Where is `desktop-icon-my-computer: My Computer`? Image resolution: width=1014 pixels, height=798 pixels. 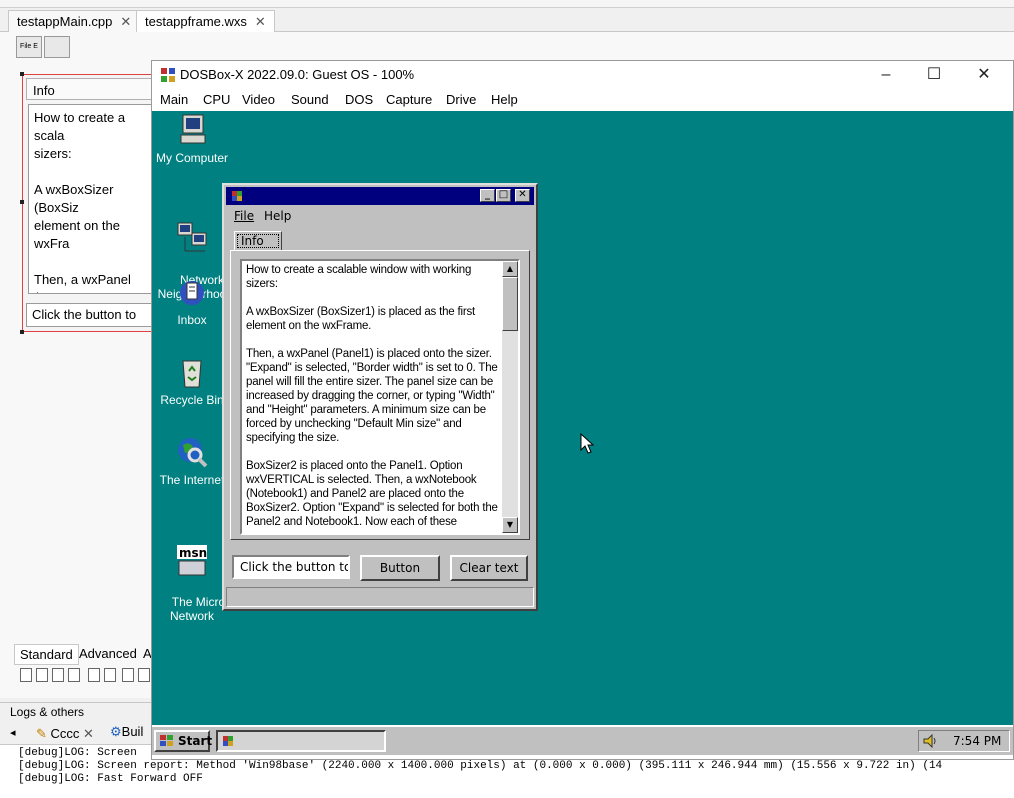
desktop-icon-my-computer: My Computer is located at coordinates (192, 139).